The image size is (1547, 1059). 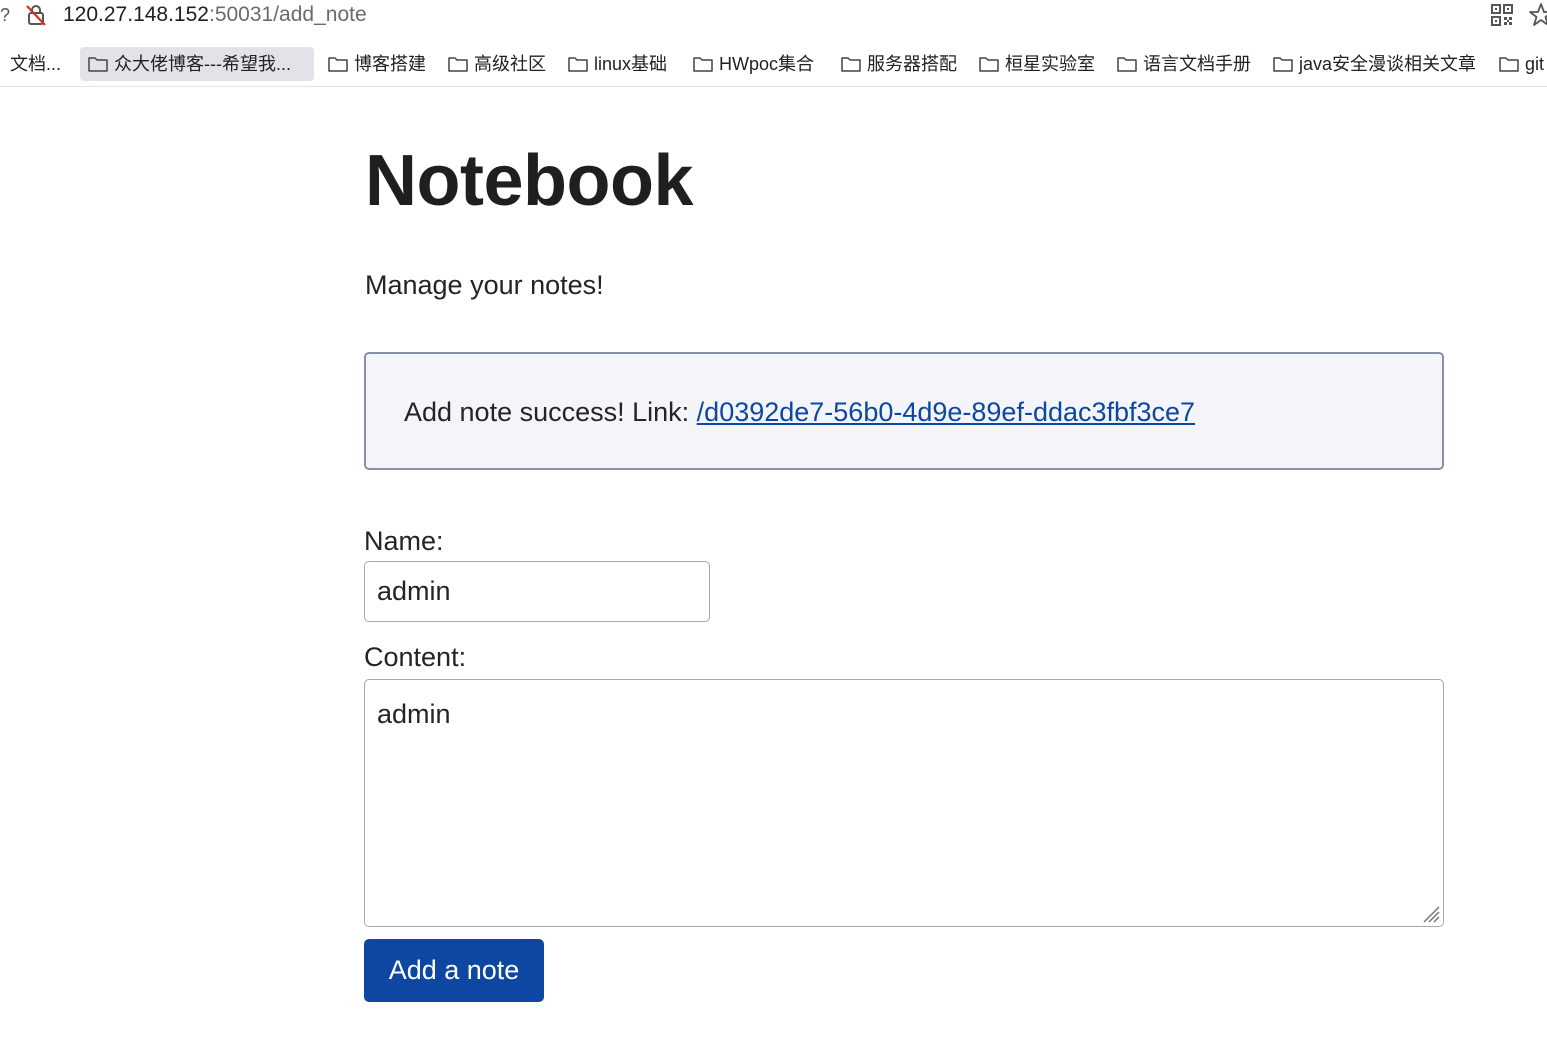 What do you see at coordinates (1537, 15) in the screenshot?
I see `star-icon` at bounding box center [1537, 15].